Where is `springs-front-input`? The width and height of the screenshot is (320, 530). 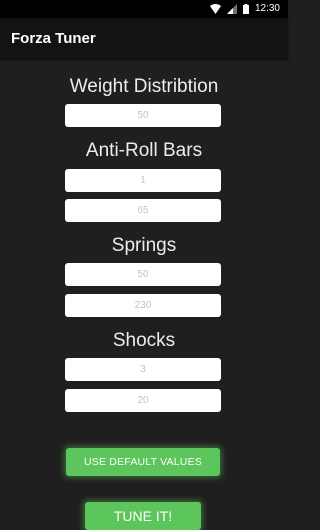 springs-front-input is located at coordinates (143, 274).